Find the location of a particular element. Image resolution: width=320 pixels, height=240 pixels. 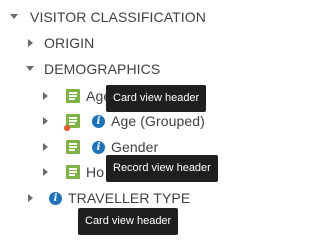

tooltip-record-view-header: Record view header is located at coordinates (162, 168).